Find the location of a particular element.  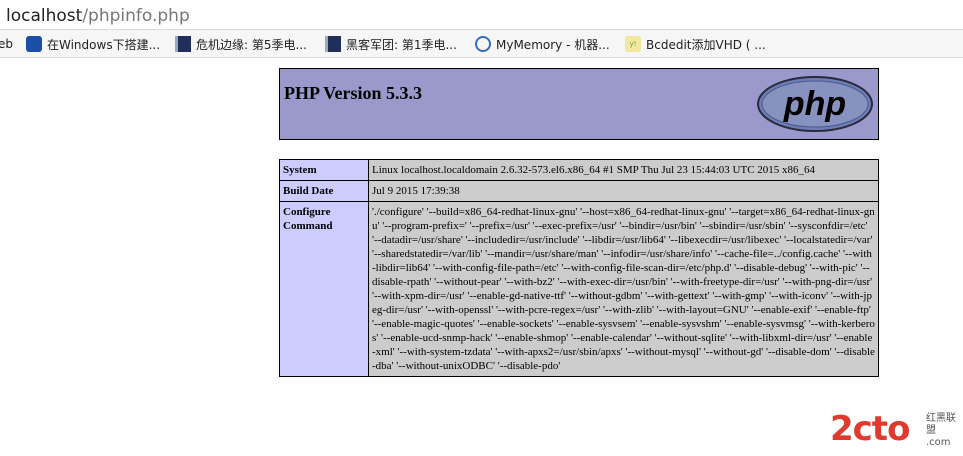

row-key: Build Date is located at coordinates (324, 191).